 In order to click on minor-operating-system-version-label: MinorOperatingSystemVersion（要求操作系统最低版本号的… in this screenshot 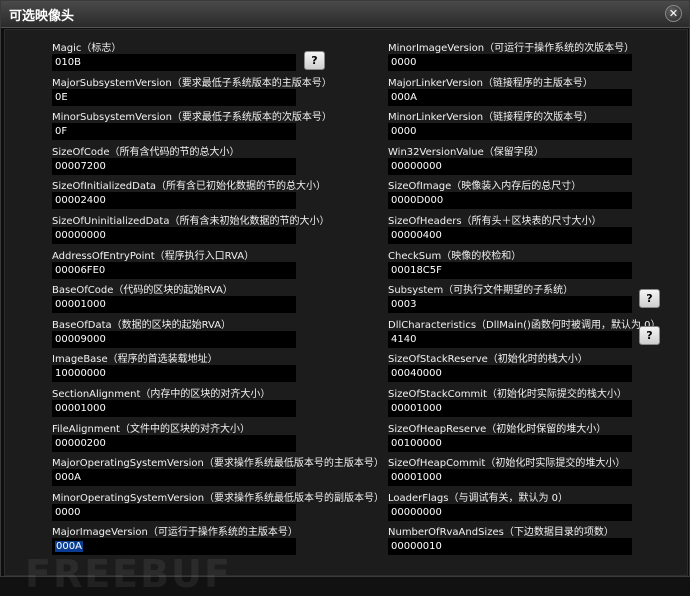, I will do `click(218, 498)`.